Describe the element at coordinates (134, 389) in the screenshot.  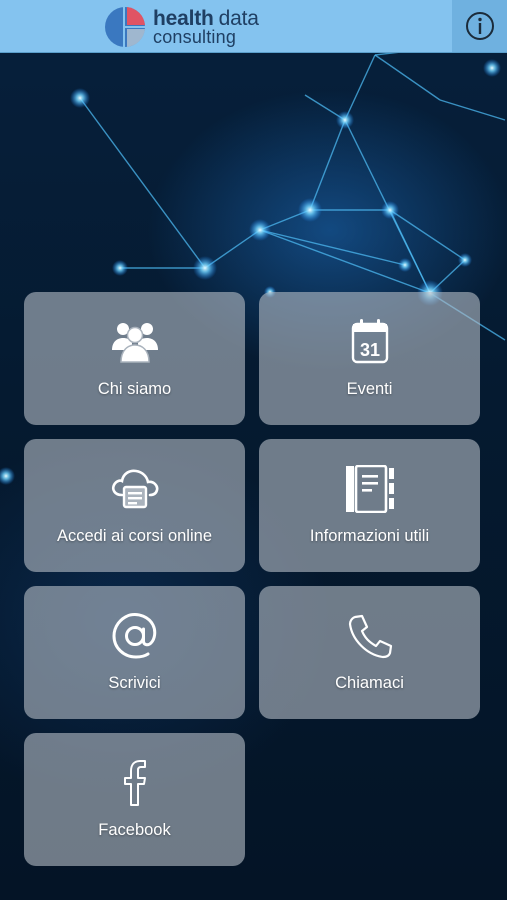
I see `tile-label: Chi siamo` at that location.